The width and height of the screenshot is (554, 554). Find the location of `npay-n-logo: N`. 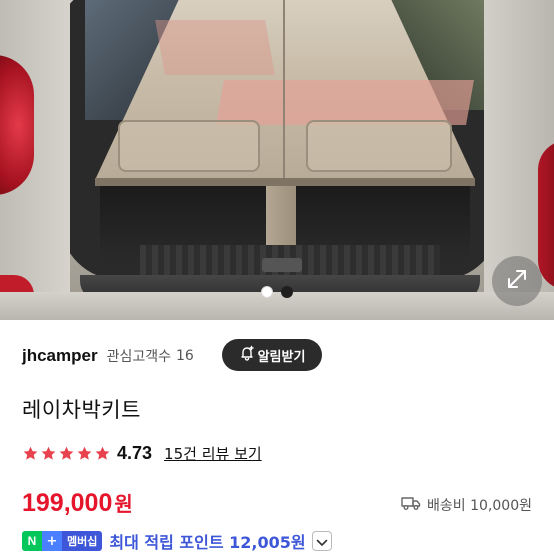

npay-n-logo: N is located at coordinates (32, 541).